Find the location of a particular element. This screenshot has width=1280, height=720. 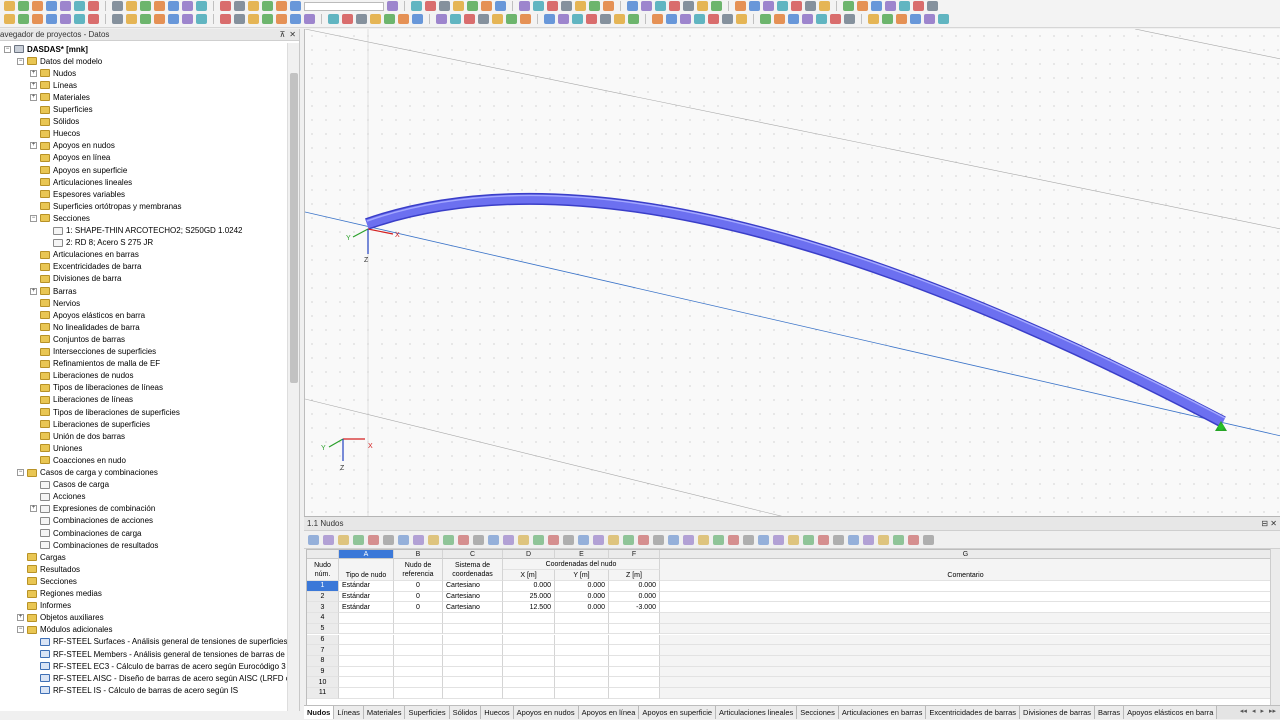

table-cell: Cartesiano is located at coordinates (473, 597).